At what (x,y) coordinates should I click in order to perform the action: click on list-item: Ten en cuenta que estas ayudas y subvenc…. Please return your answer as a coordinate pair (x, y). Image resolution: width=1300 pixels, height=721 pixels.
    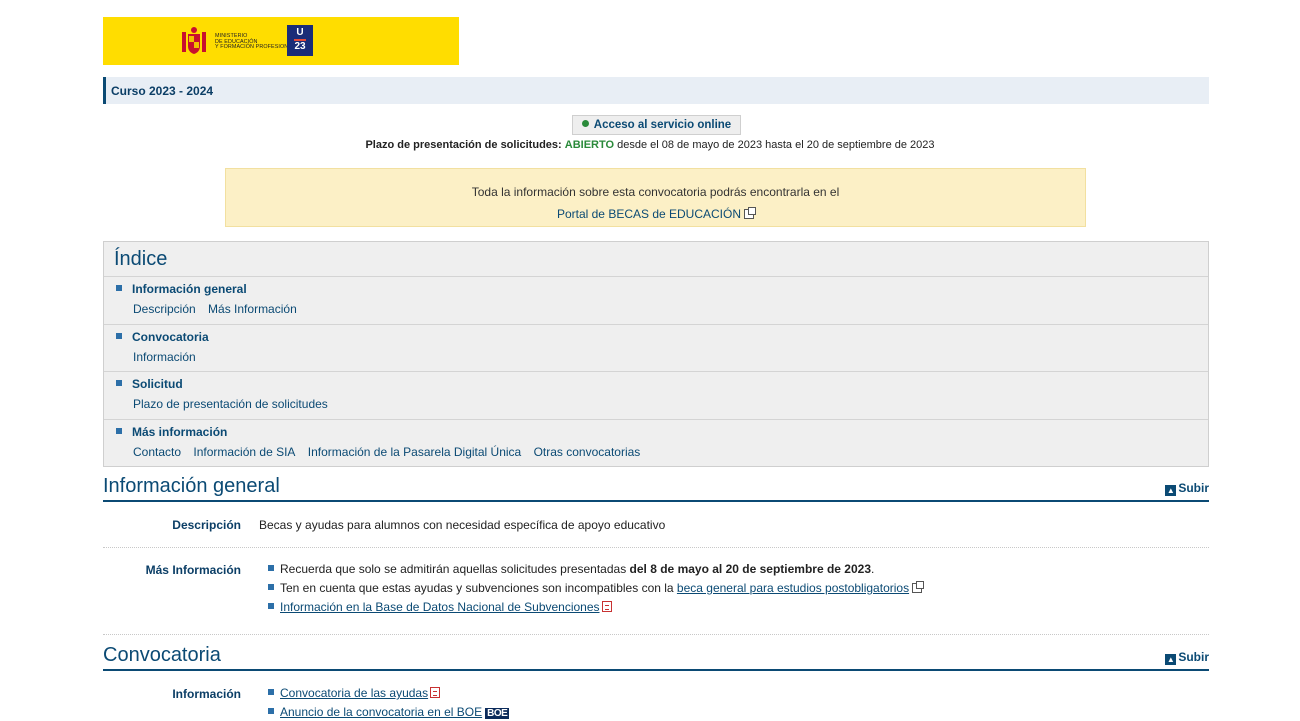
    Looking at the image, I should click on (596, 590).